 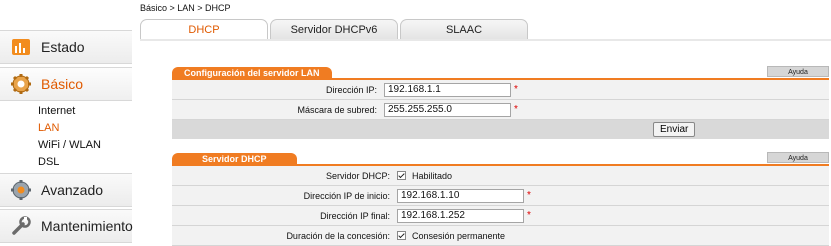 I want to click on tab-bar: DHCP Servidor DHCPv6 SLAAC, so click(x=334, y=29).